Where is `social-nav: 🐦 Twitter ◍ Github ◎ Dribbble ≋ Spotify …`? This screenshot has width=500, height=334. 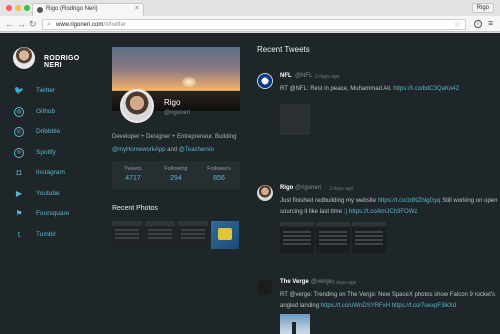 social-nav: 🐦 Twitter ◍ Github ◎ Dribbble ≋ Spotify … is located at coordinates (54, 165).